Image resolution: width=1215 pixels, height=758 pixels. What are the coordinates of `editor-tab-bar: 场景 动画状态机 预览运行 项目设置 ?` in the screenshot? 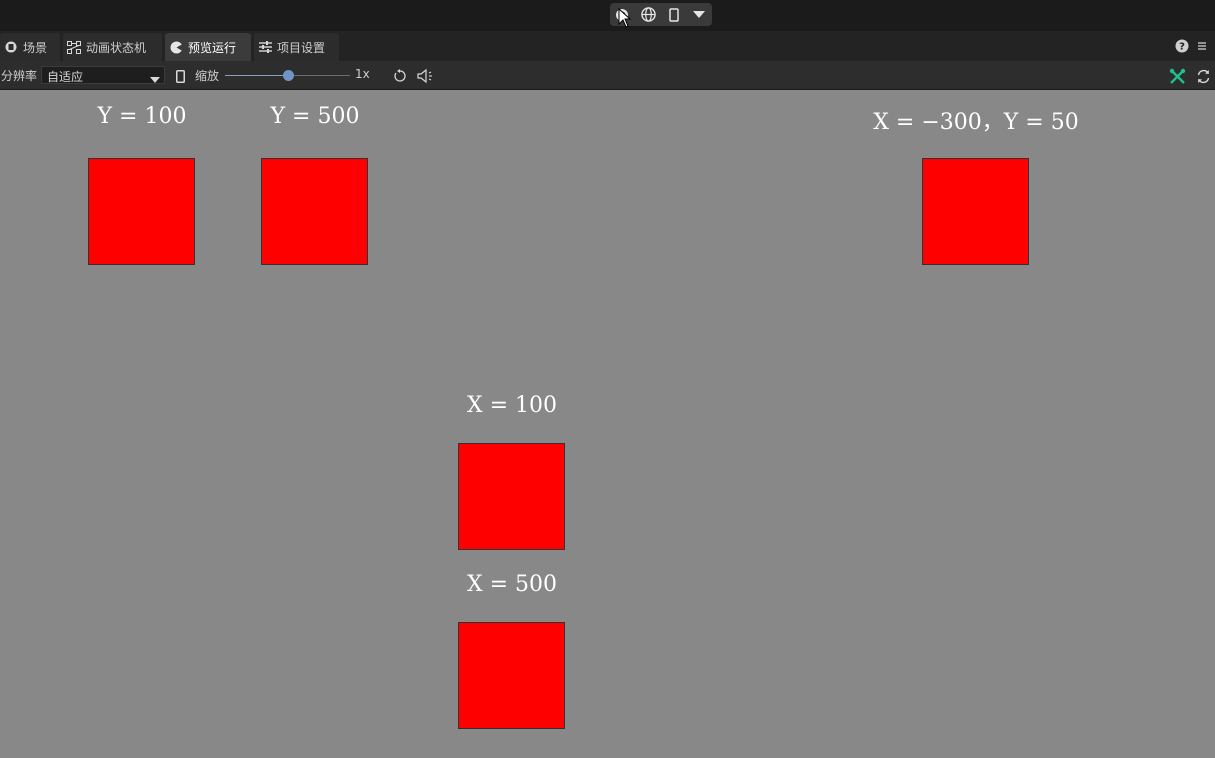 It's located at (607, 46).